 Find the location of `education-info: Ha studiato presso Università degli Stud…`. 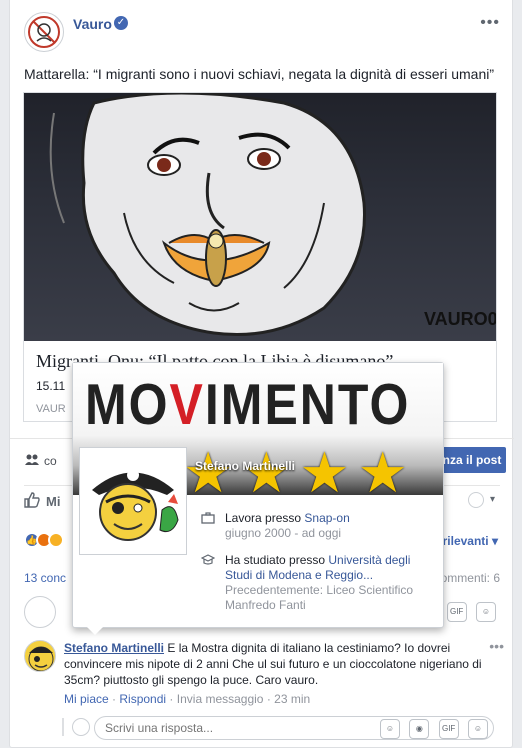

education-info: Ha studiato presso Università degli Stud… is located at coordinates (318, 583).